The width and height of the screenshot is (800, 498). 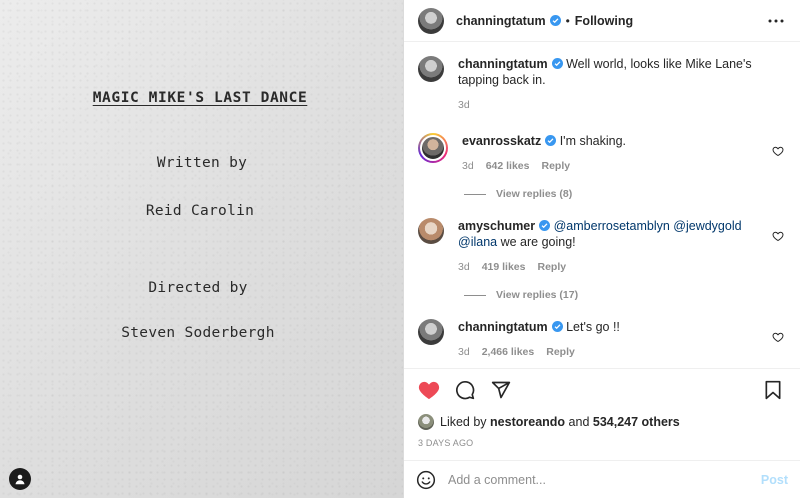 I want to click on comment-input, so click(x=604, y=479).